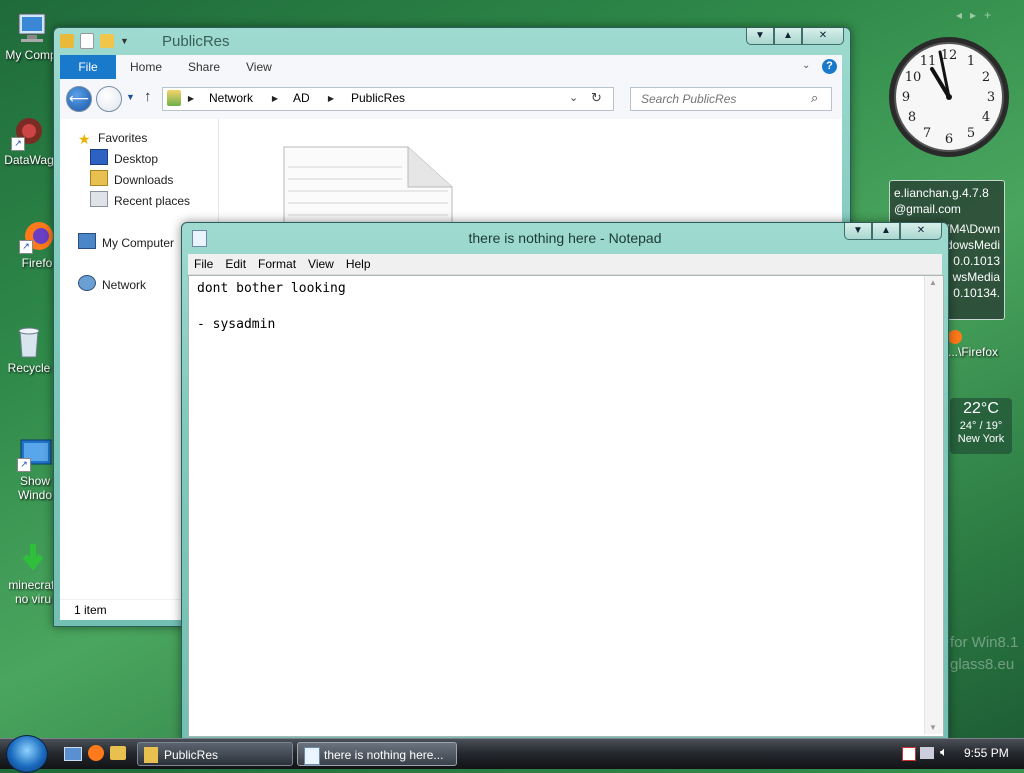 The width and height of the screenshot is (1024, 773). I want to click on firefox-gadget-label: ...\Firefox, so click(973, 344).